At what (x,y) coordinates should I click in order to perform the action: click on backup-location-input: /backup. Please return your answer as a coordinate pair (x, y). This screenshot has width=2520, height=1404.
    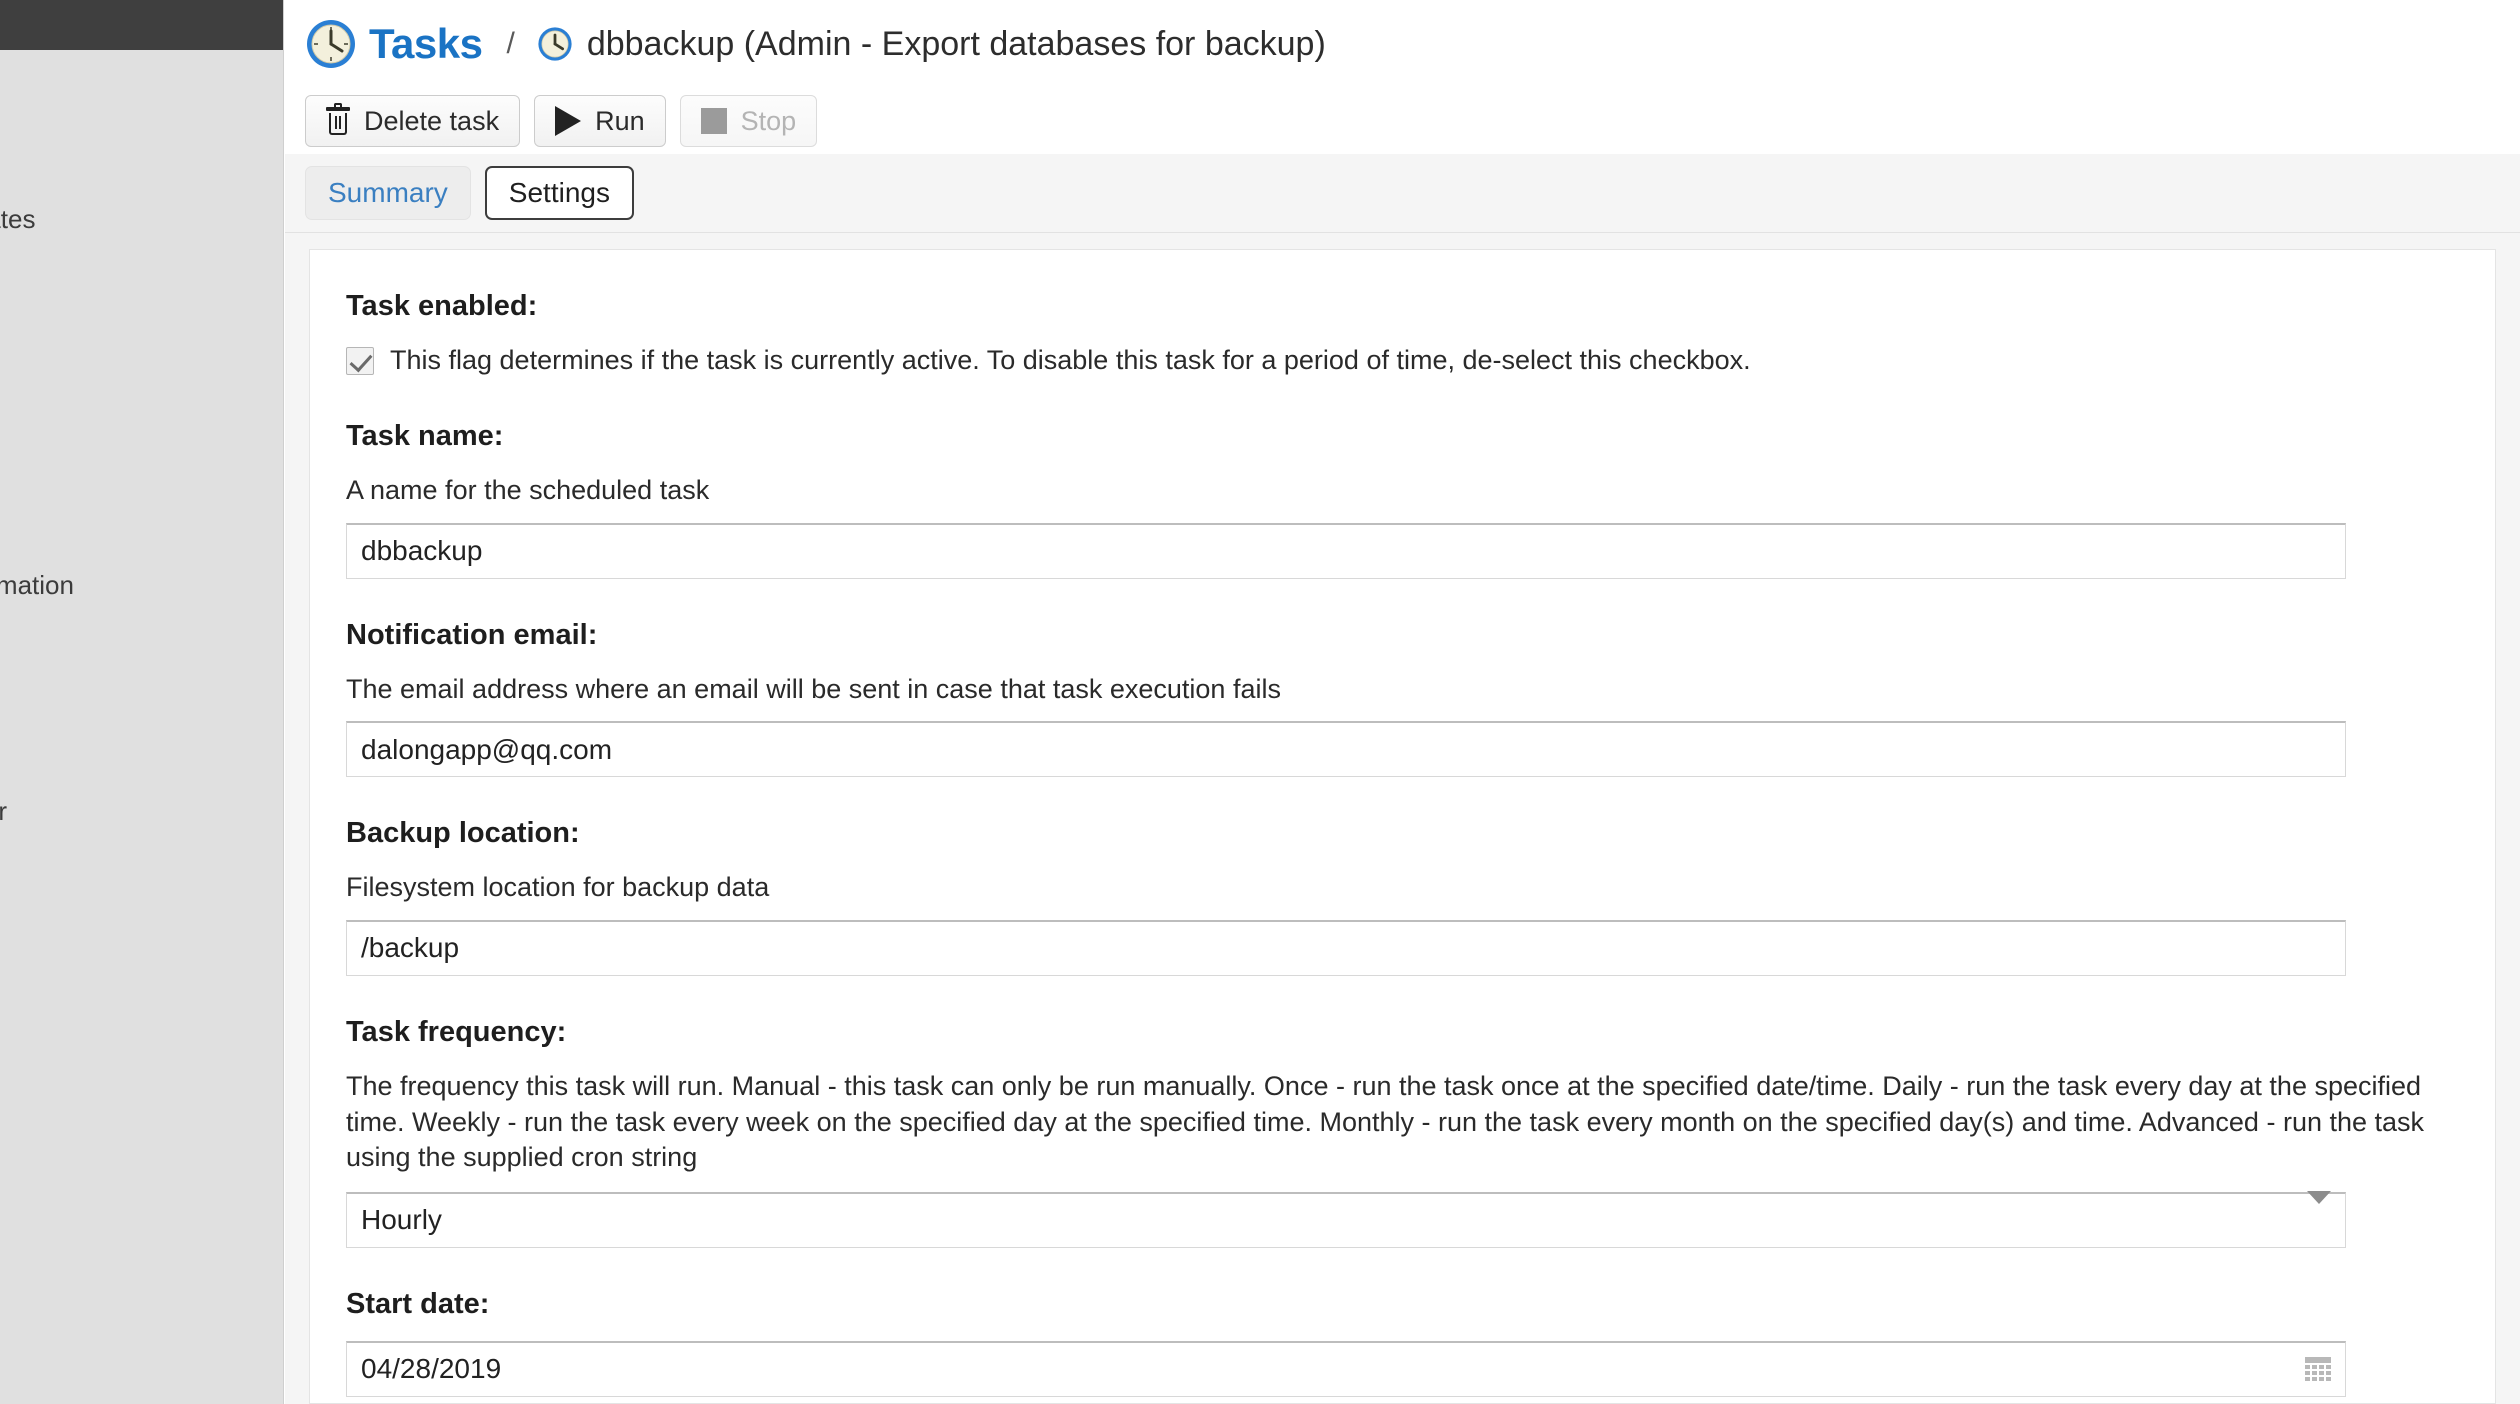
    Looking at the image, I should click on (1346, 947).